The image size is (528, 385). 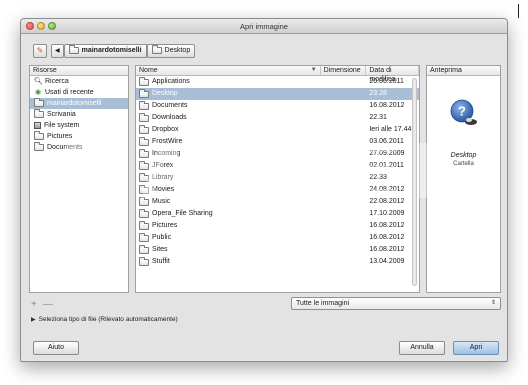 I want to click on table-row: Dropbox Ieri alle 17.44, so click(x=277, y=130).